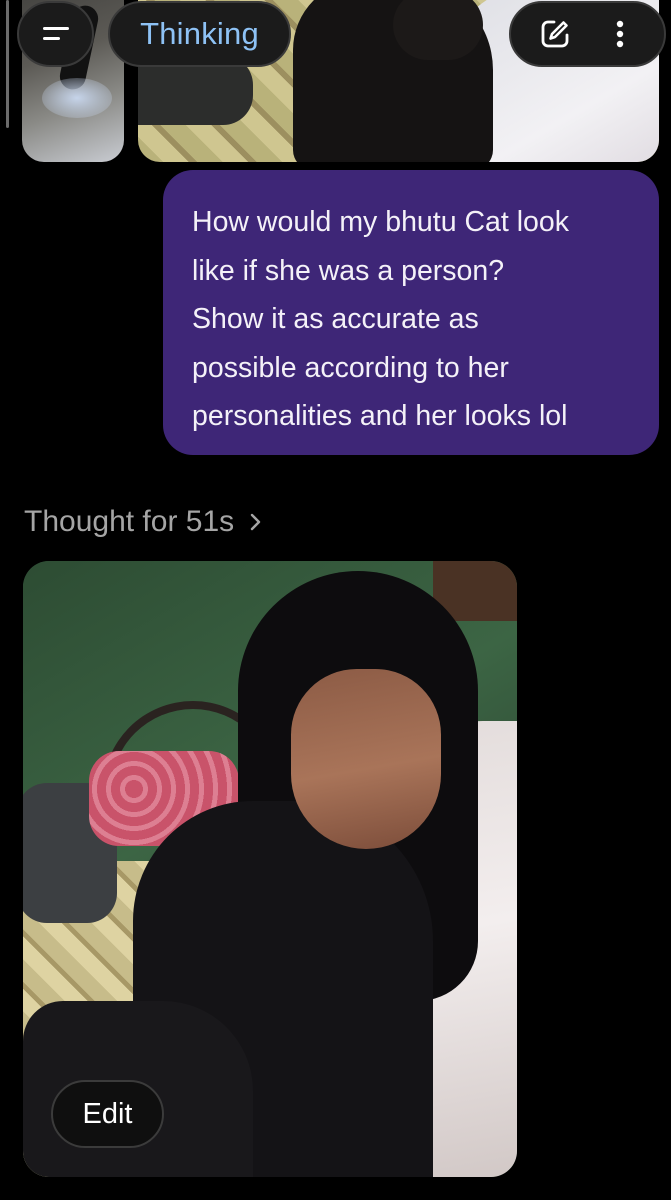  I want to click on header-actions, so click(587, 34).